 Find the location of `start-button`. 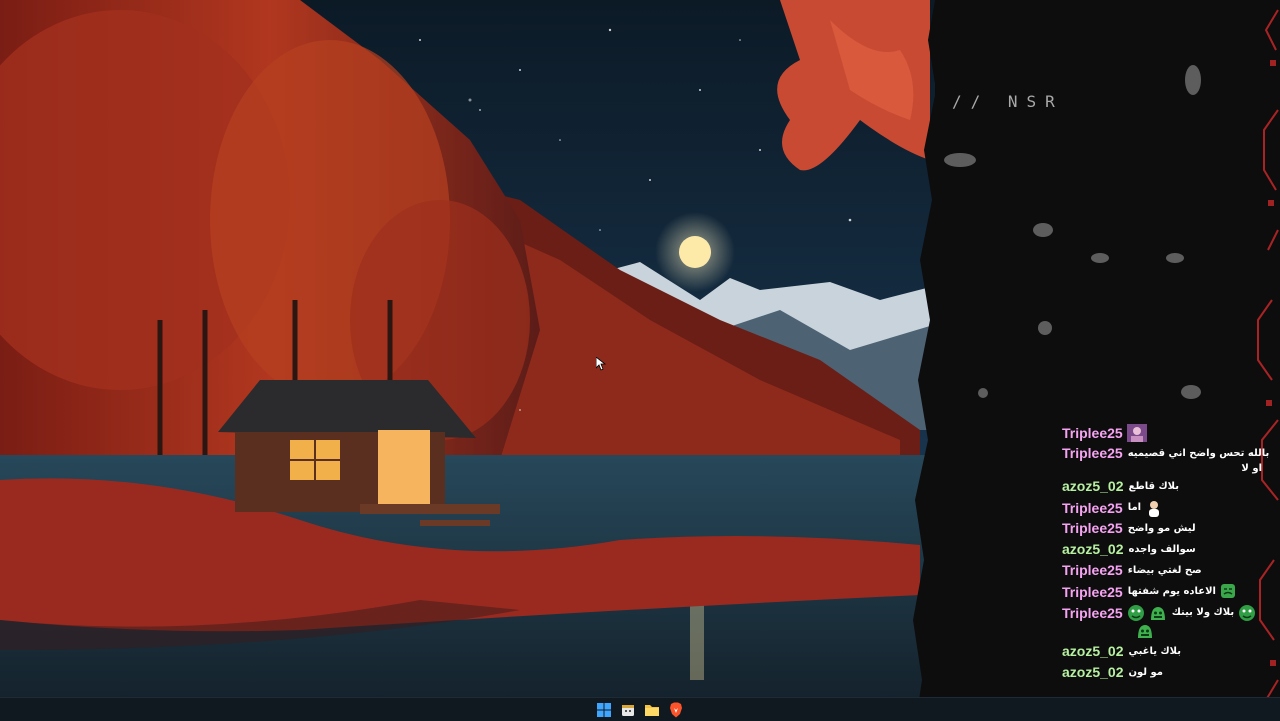

start-button is located at coordinates (604, 710).